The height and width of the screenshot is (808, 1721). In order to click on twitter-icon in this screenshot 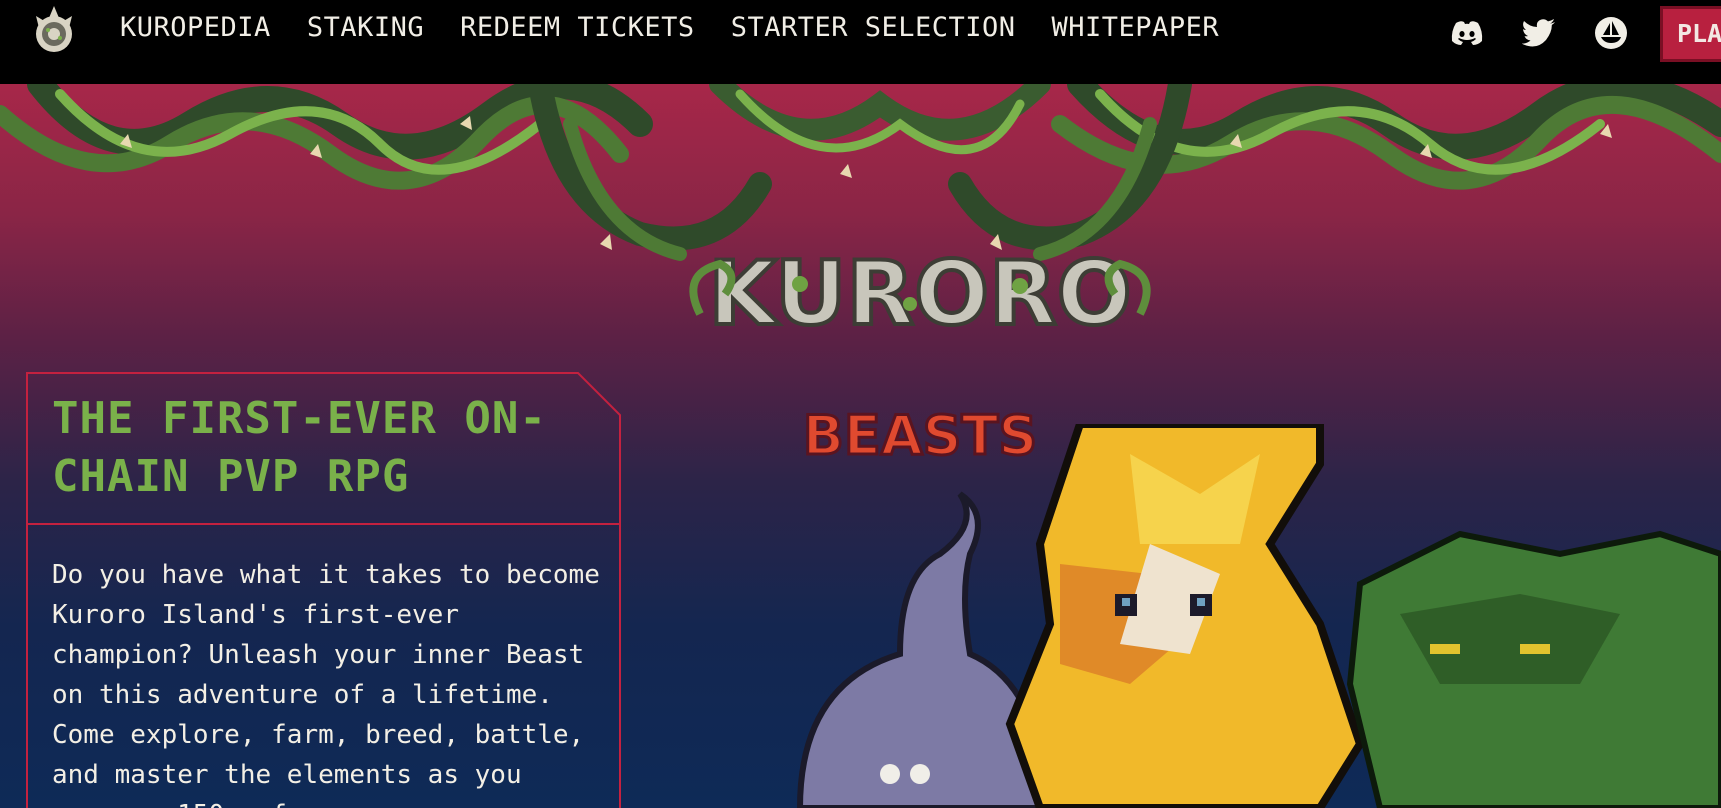, I will do `click(1539, 33)`.